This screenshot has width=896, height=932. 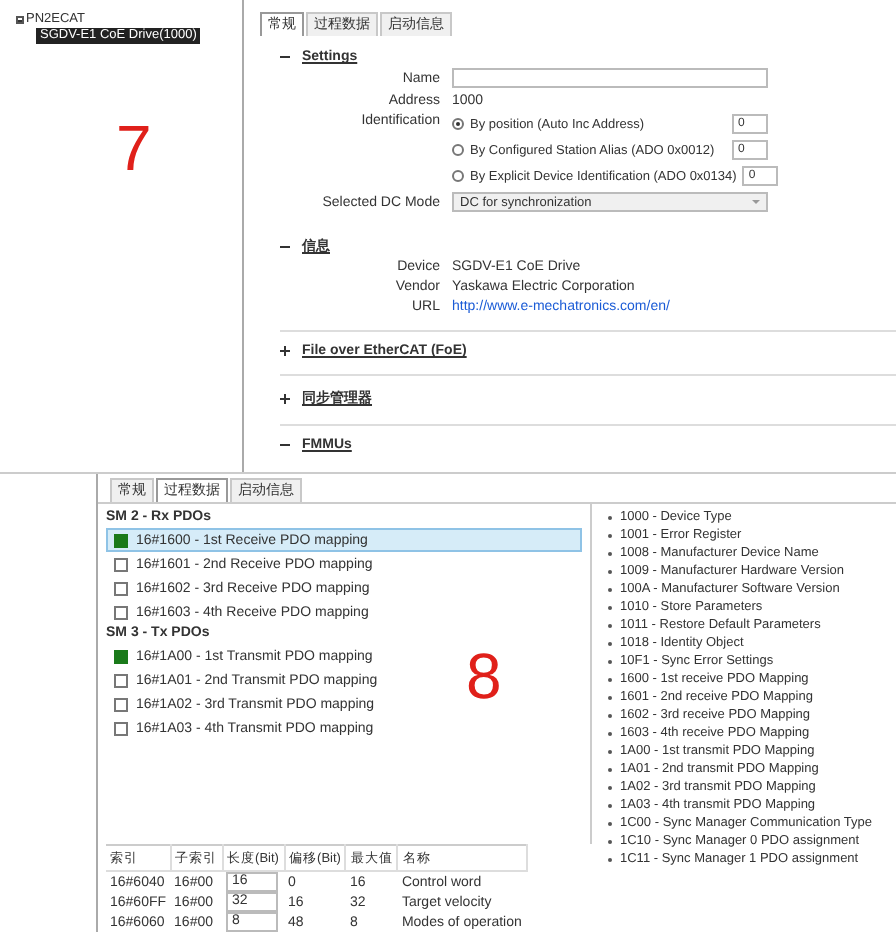 I want to click on step-number: 7, so click(x=135, y=149).